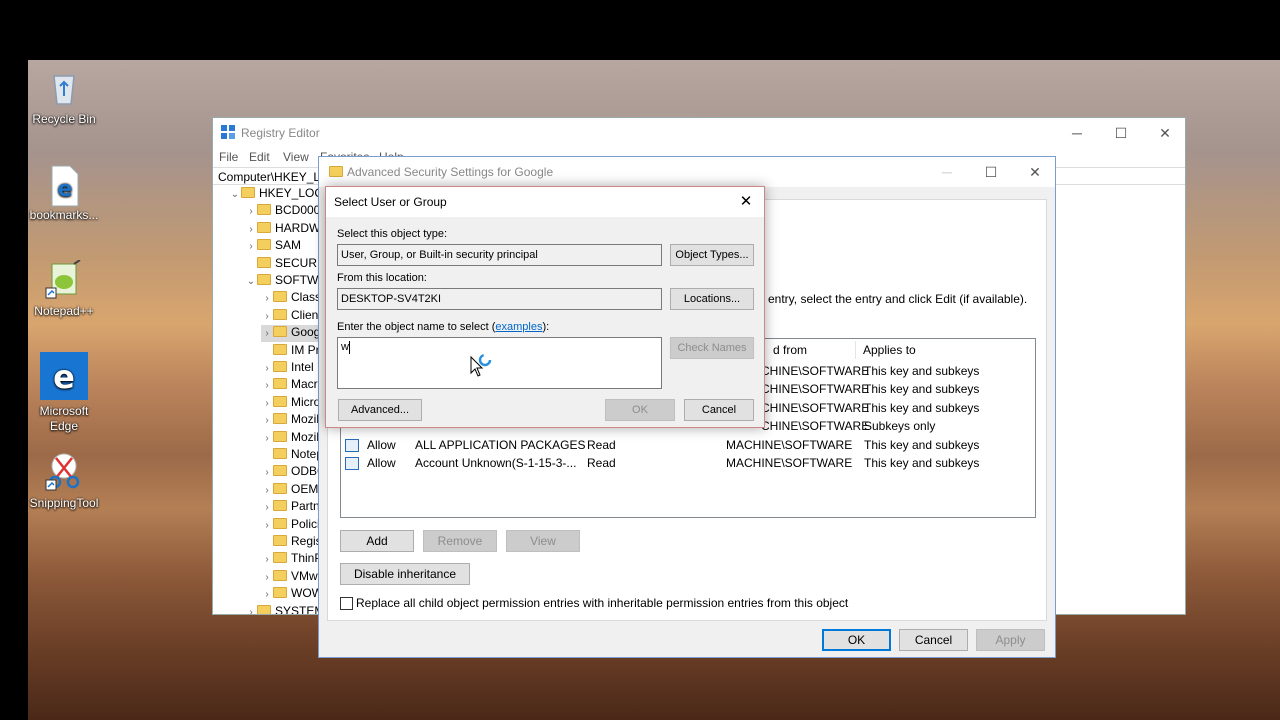 The width and height of the screenshot is (1280, 720). Describe the element at coordinates (290, 334) in the screenshot. I see `tree-item: › Google` at that location.